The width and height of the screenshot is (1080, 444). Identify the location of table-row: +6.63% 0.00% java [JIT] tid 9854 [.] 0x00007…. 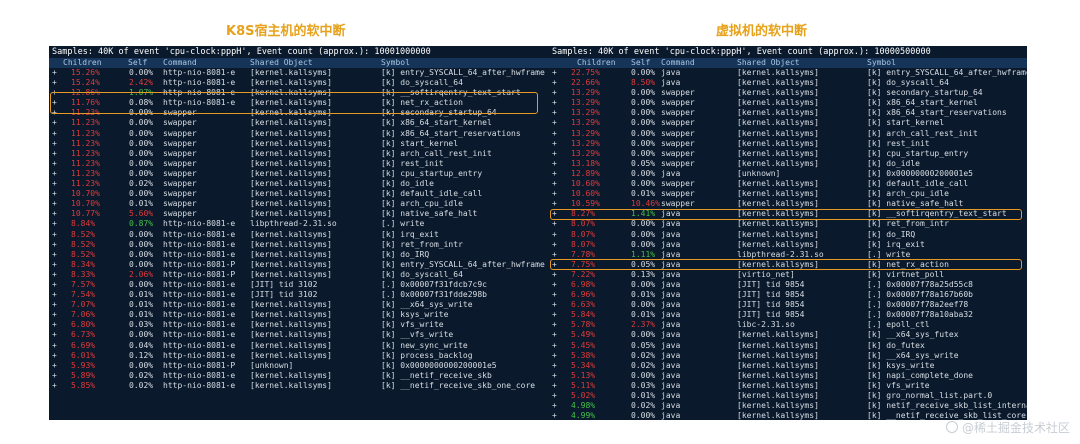
(788, 305).